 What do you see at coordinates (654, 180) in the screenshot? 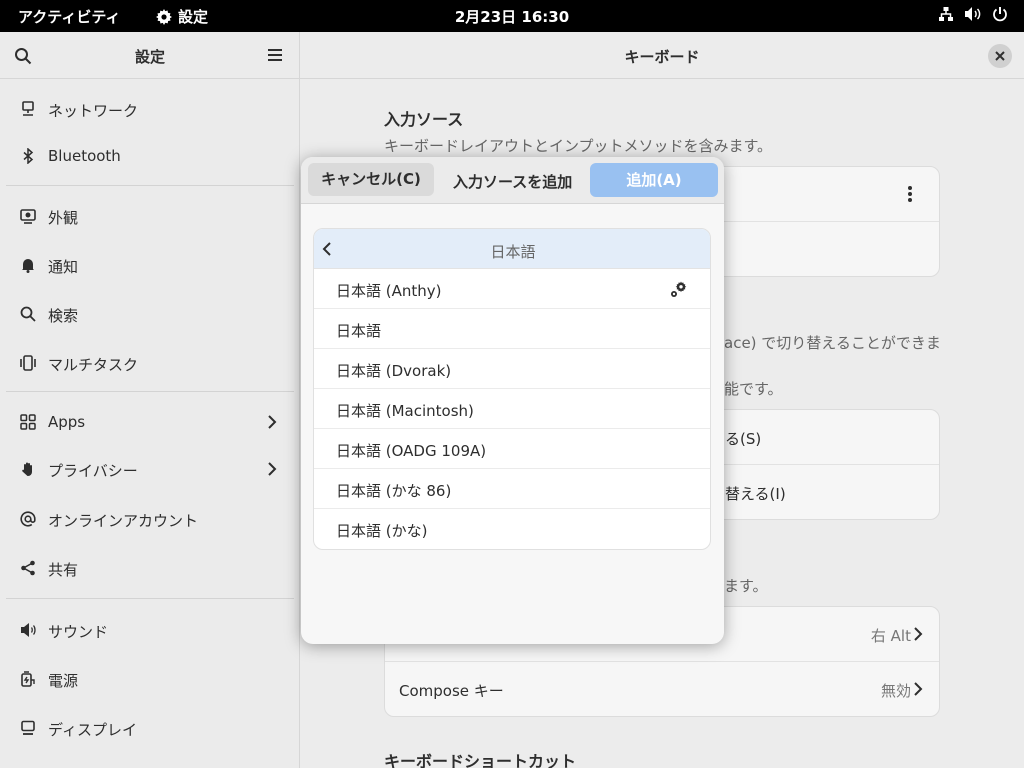
I see `add-button: 追加(A)` at bounding box center [654, 180].